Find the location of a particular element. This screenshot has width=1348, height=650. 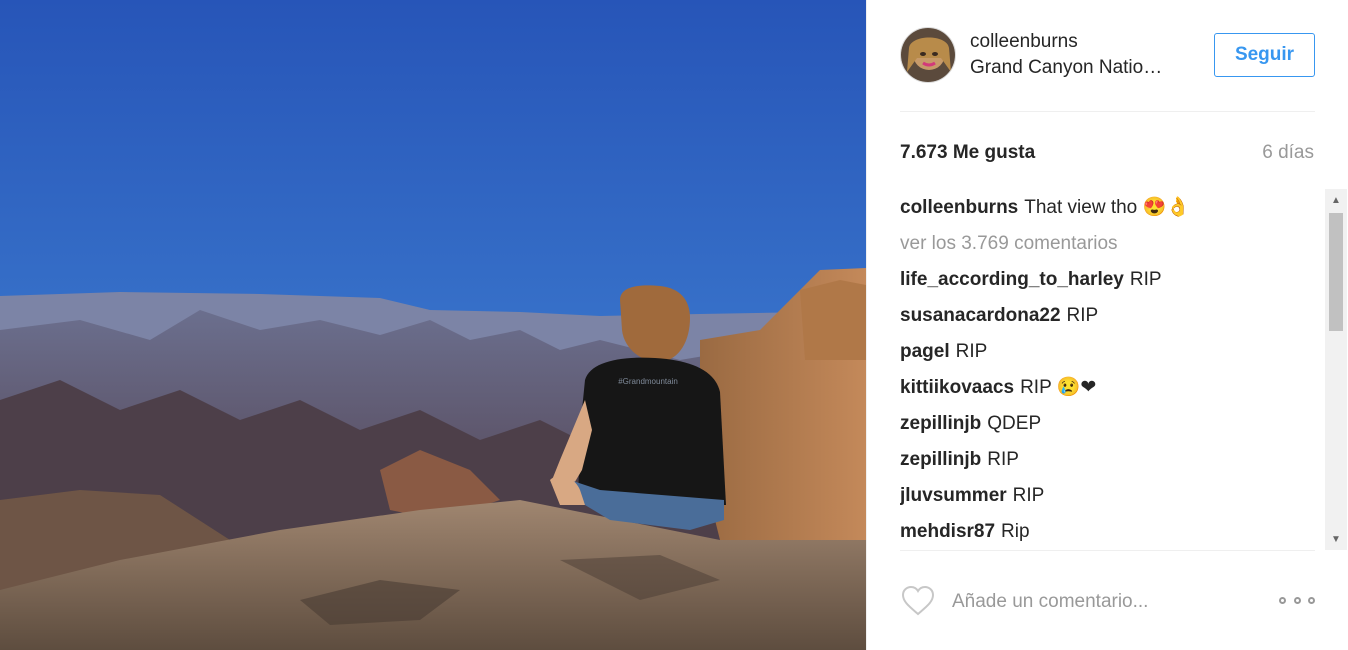

avatar-image is located at coordinates (928, 55).